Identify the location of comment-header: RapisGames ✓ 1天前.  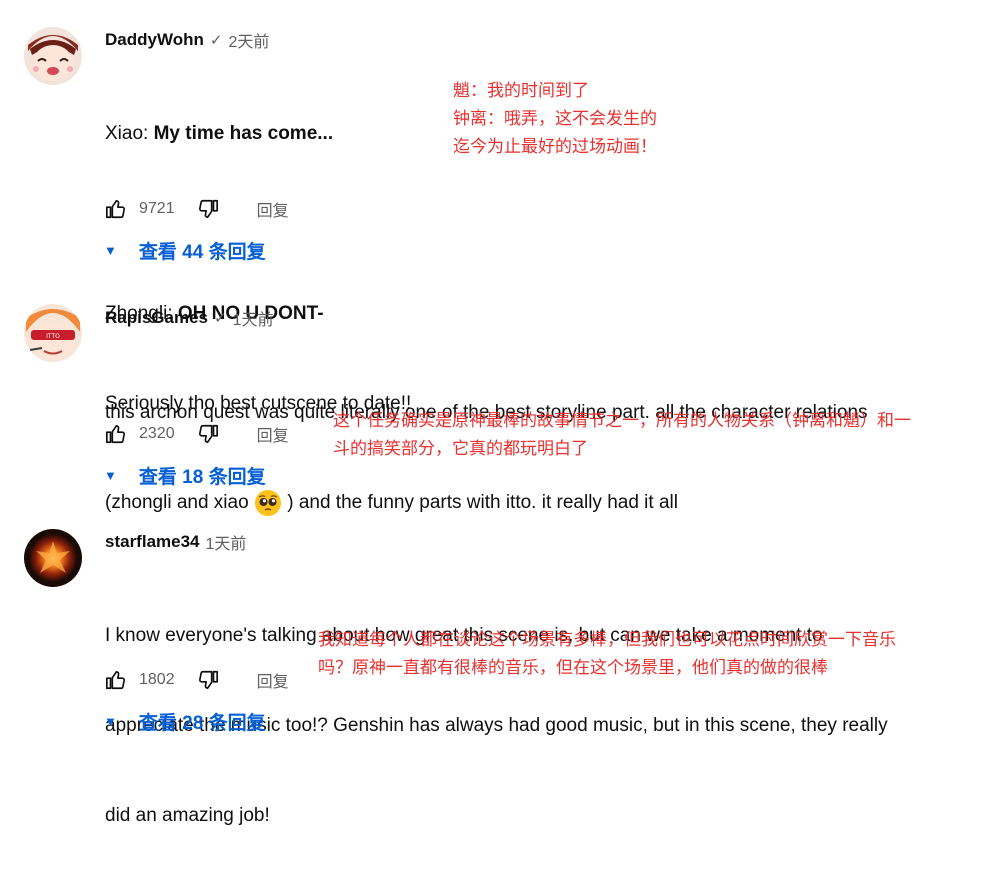
(189, 318).